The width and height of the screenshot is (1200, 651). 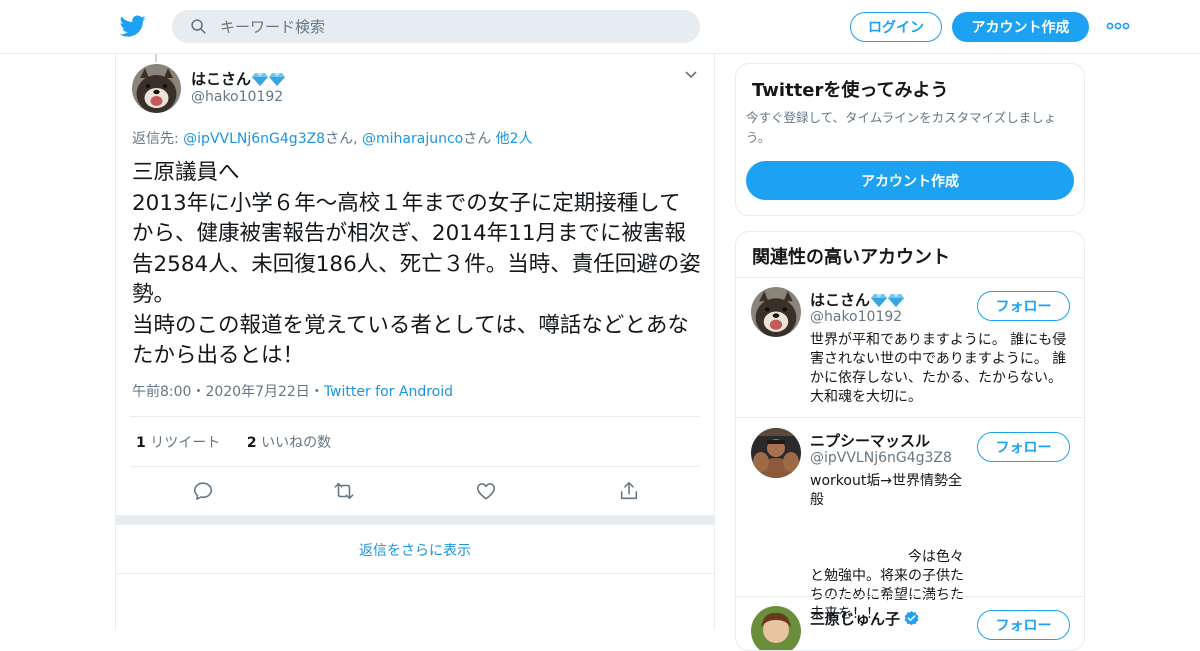 What do you see at coordinates (388, 392) in the screenshot?
I see `tweet-client-link: Twitter for Android` at bounding box center [388, 392].